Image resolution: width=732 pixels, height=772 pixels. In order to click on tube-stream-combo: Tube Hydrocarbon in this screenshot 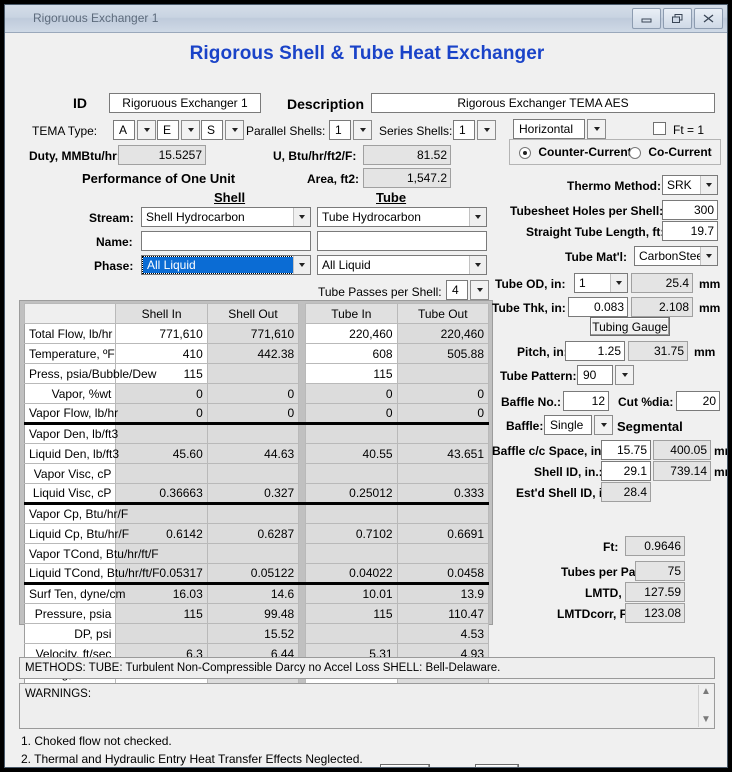, I will do `click(402, 217)`.